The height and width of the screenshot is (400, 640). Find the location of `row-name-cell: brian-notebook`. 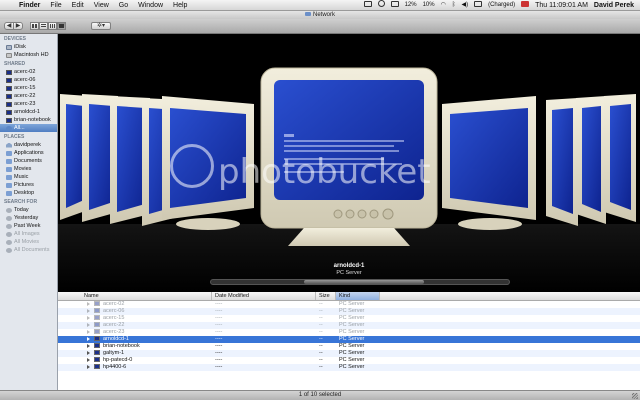

row-name-cell: brian-notebook is located at coordinates (135, 346).